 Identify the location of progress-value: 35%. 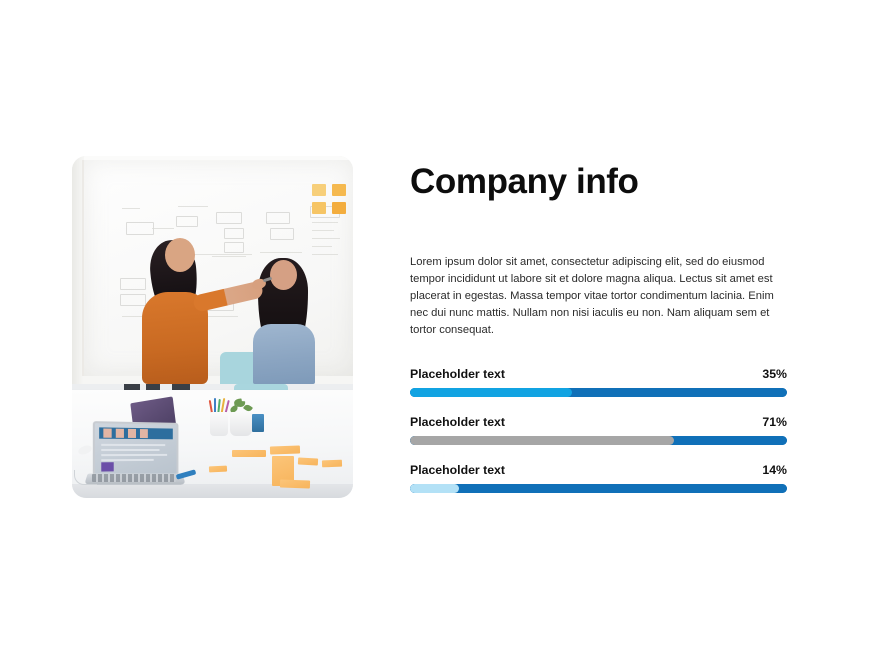
(774, 373).